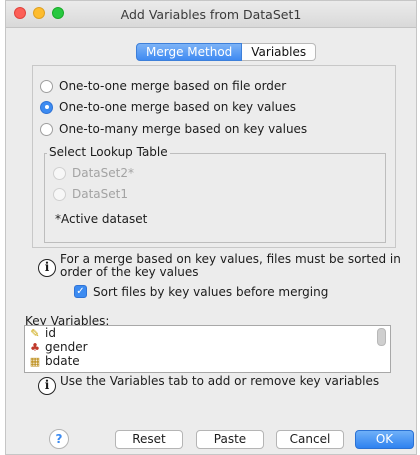 This screenshot has height=455, width=420. I want to click on paste-button: Paste, so click(230, 439).